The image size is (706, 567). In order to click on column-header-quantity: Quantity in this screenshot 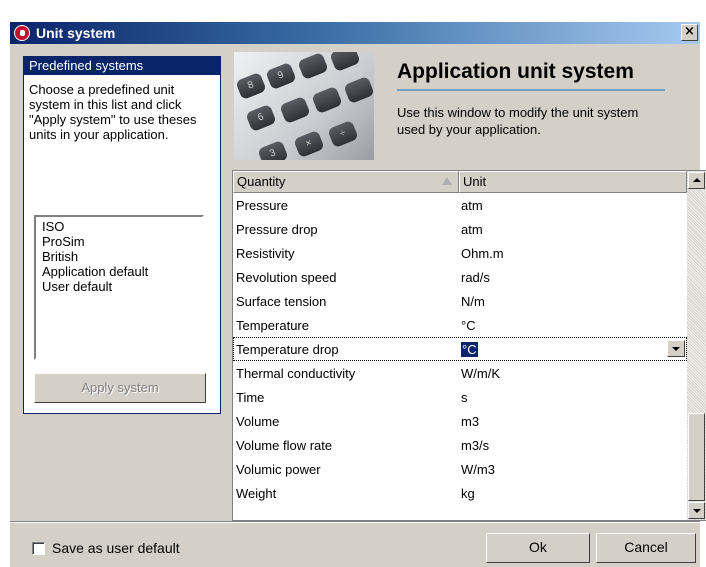, I will do `click(346, 182)`.